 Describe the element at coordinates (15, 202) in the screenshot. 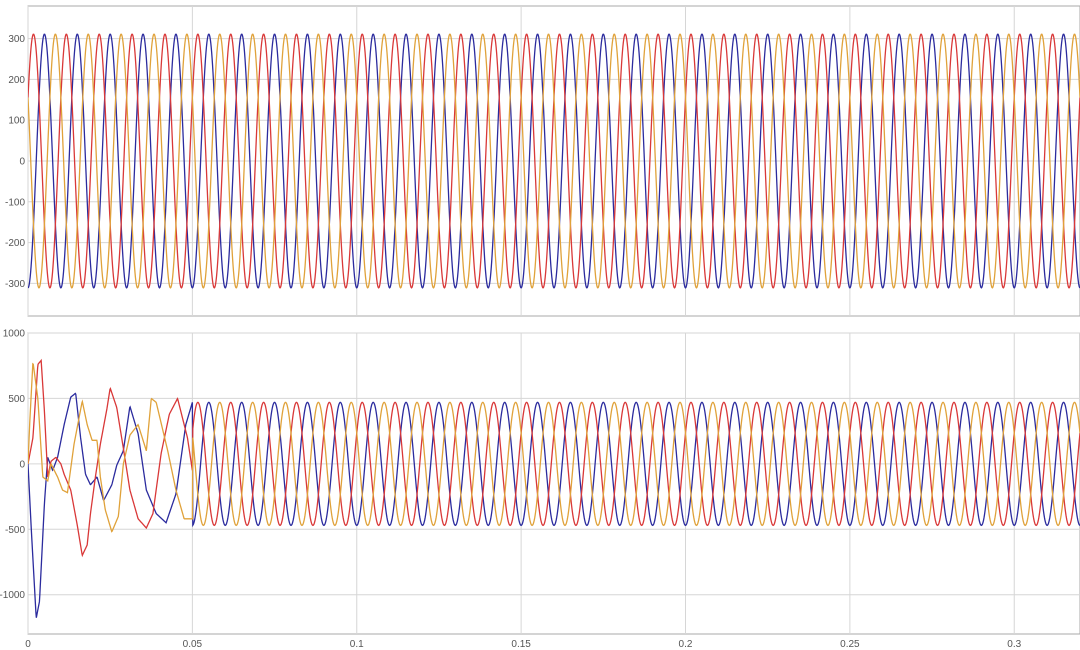

I see `voltage-y-tick-label: -100` at that location.